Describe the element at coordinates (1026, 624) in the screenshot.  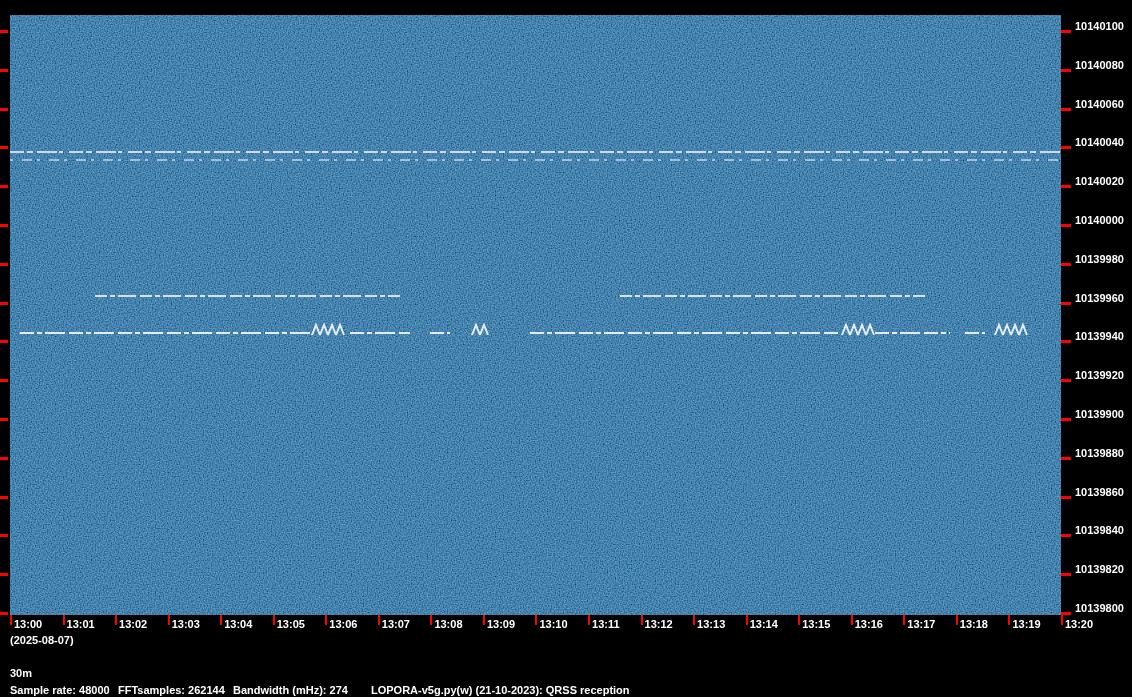
I see `time-label: 13:19` at that location.